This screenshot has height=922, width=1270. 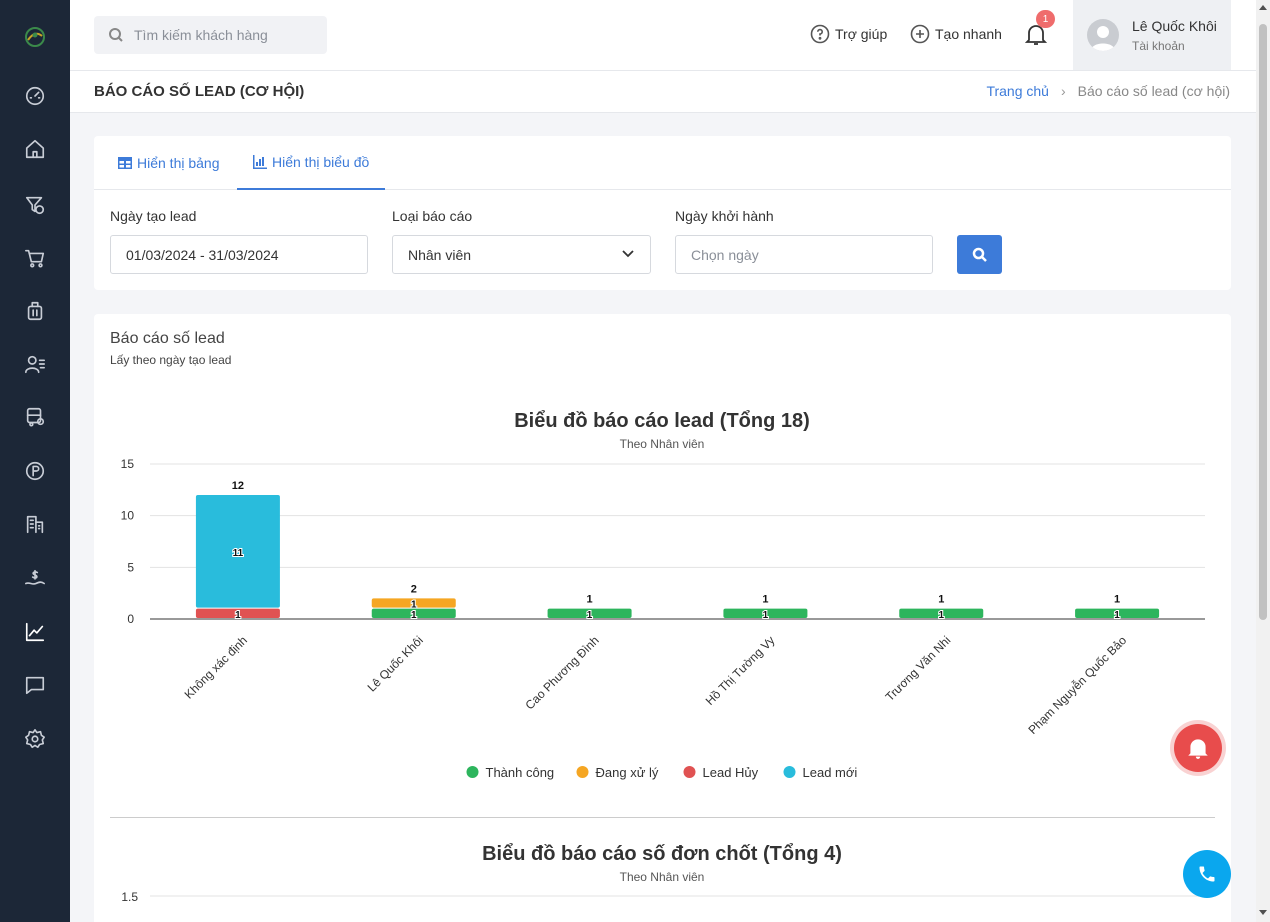 What do you see at coordinates (395, 663) in the screenshot?
I see `x-category-label: Lê Quốc Khôi` at bounding box center [395, 663].